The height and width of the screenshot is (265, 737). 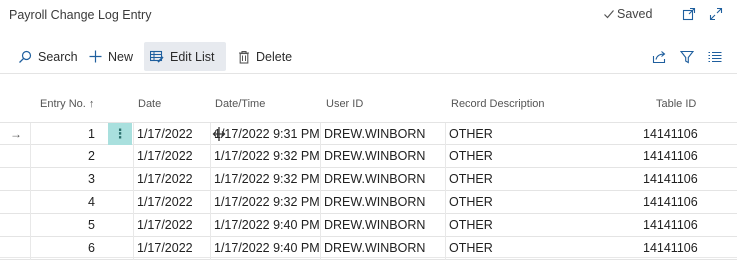 I want to click on search-label: Search, so click(x=58, y=56).